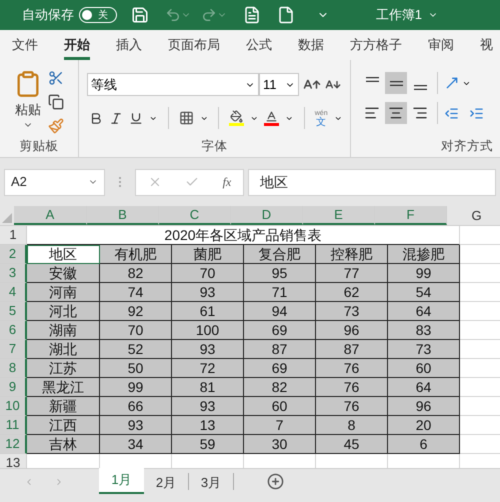 The width and height of the screenshot is (500, 502). What do you see at coordinates (208, 330) in the screenshot?
I see `table-cell: 100` at bounding box center [208, 330].